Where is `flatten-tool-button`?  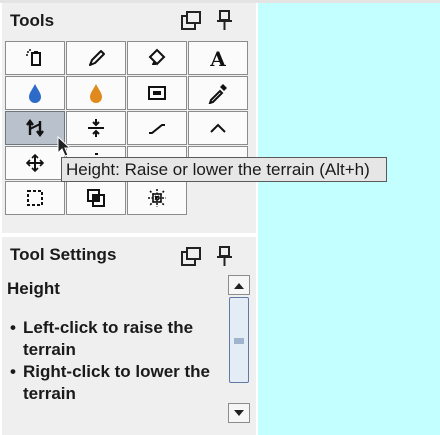
flatten-tool-button is located at coordinates (96, 128).